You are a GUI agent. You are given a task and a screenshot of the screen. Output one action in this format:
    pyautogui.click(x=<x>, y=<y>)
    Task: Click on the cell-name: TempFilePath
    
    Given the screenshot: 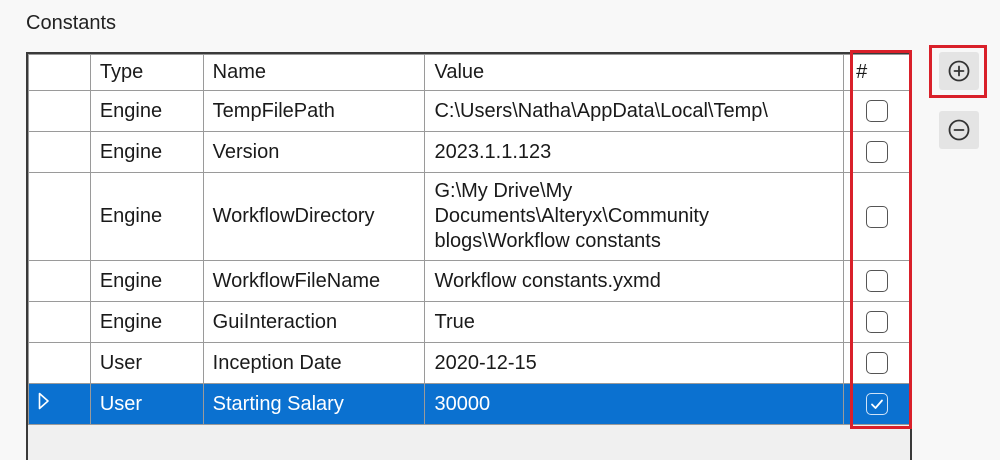 What is the action you would take?
    pyautogui.click(x=314, y=111)
    